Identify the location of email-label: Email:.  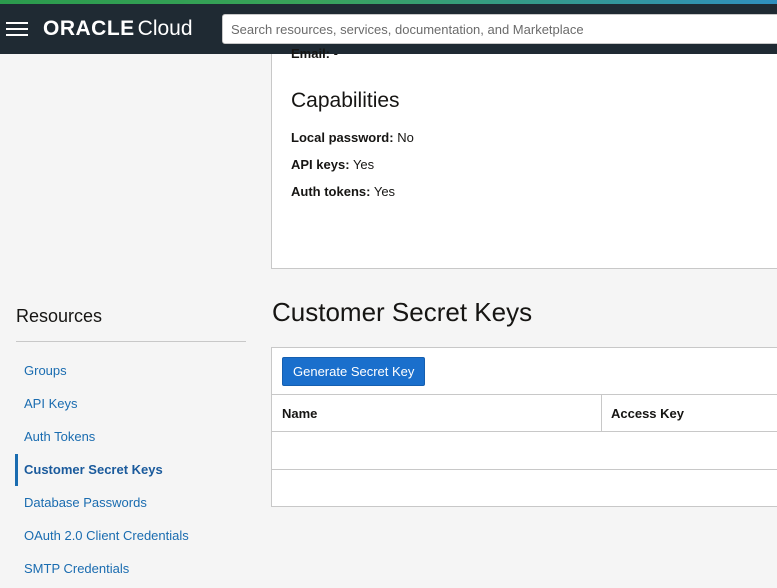
(311, 53).